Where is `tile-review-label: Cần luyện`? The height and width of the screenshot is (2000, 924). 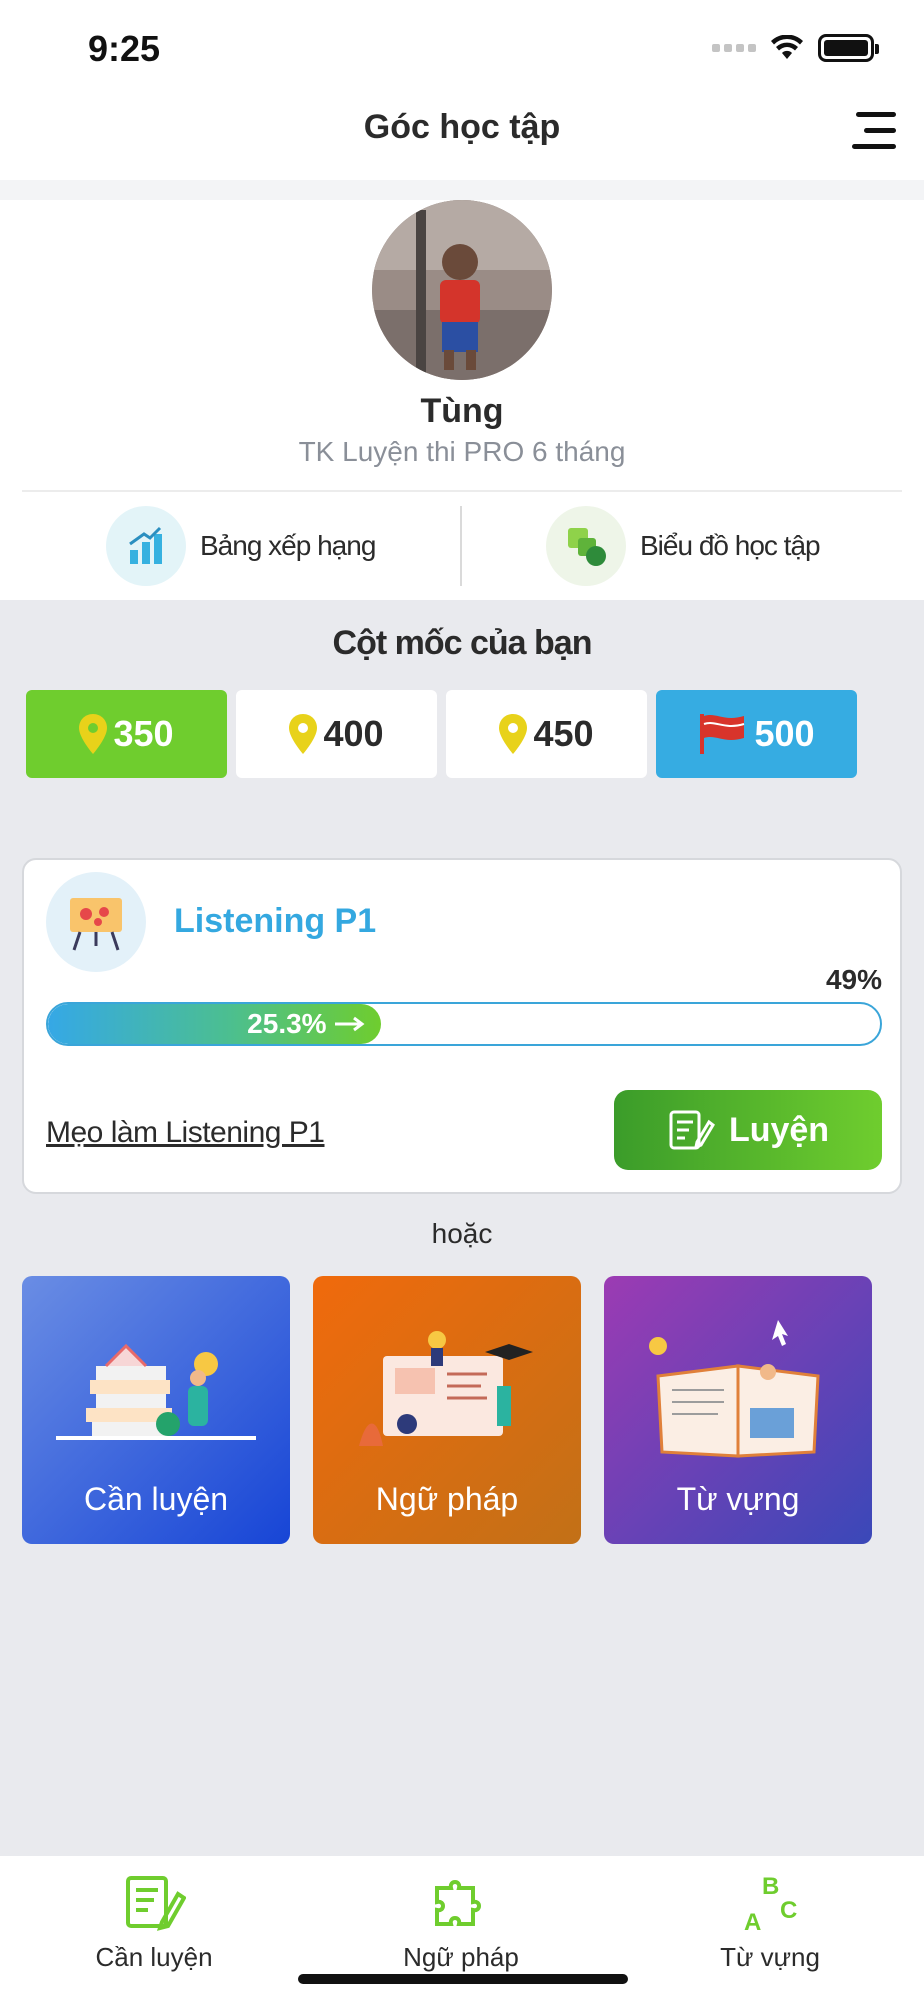
tile-review-label: Cần luyện is located at coordinates (156, 1499).